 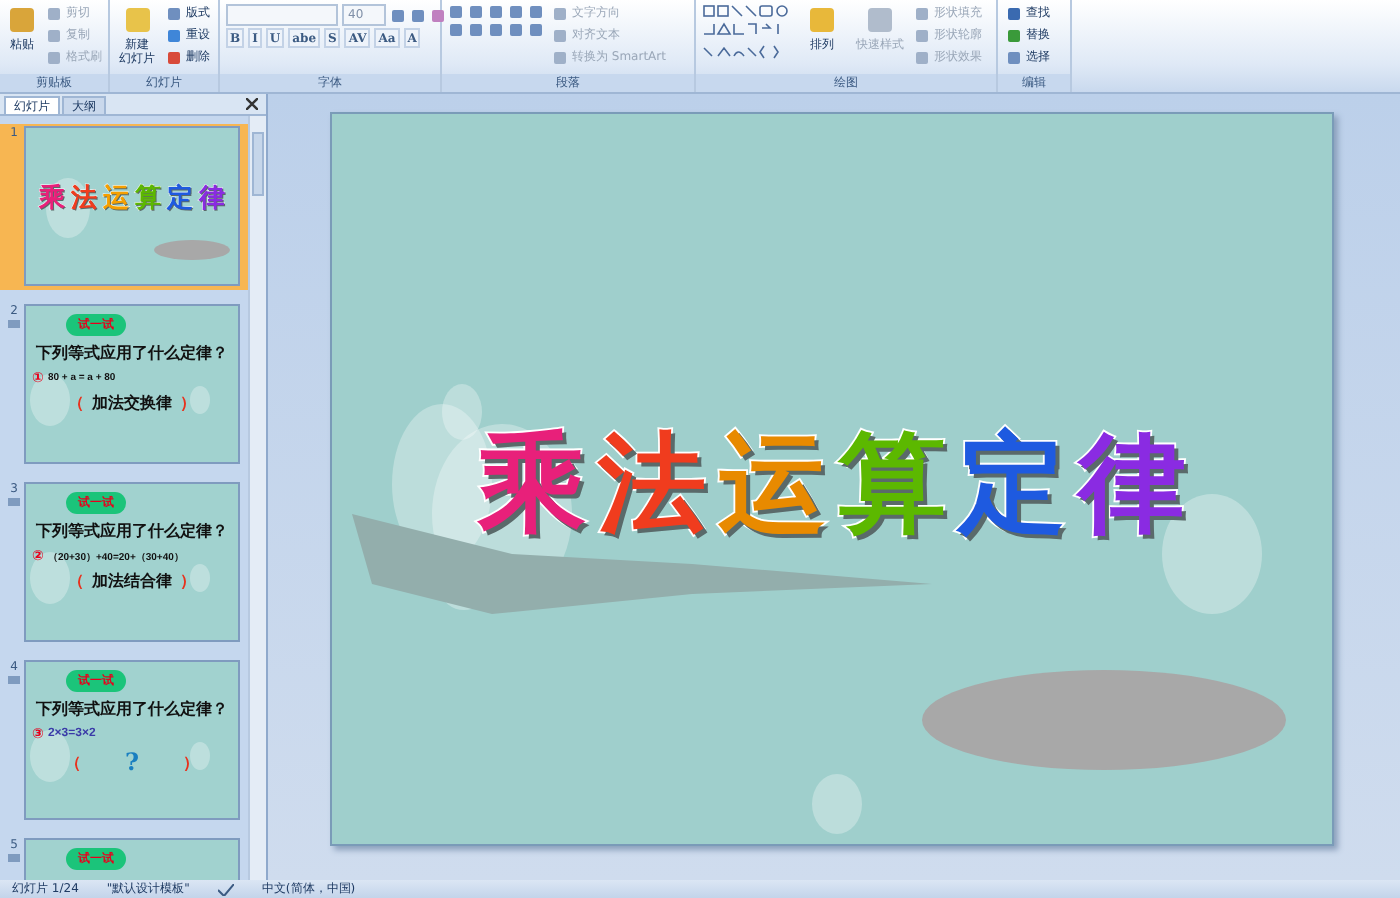 I want to click on answer-text: ?, so click(x=132, y=762).